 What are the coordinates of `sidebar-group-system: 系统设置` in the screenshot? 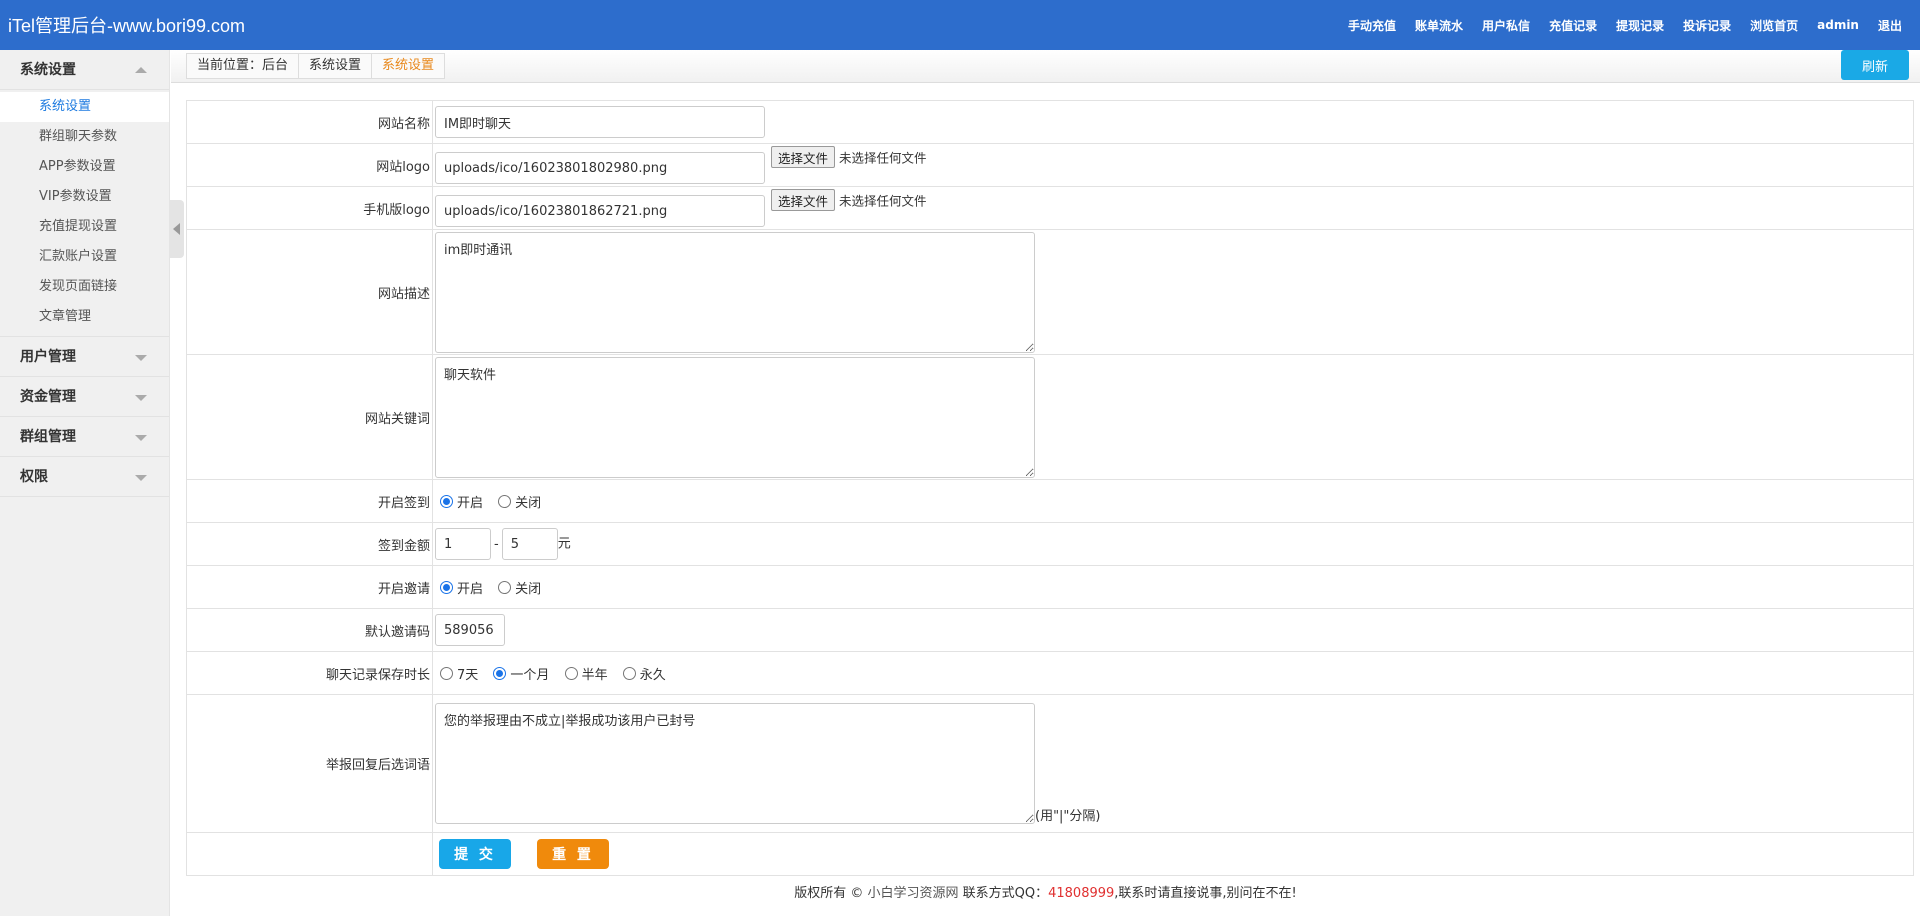 It's located at (84, 70).